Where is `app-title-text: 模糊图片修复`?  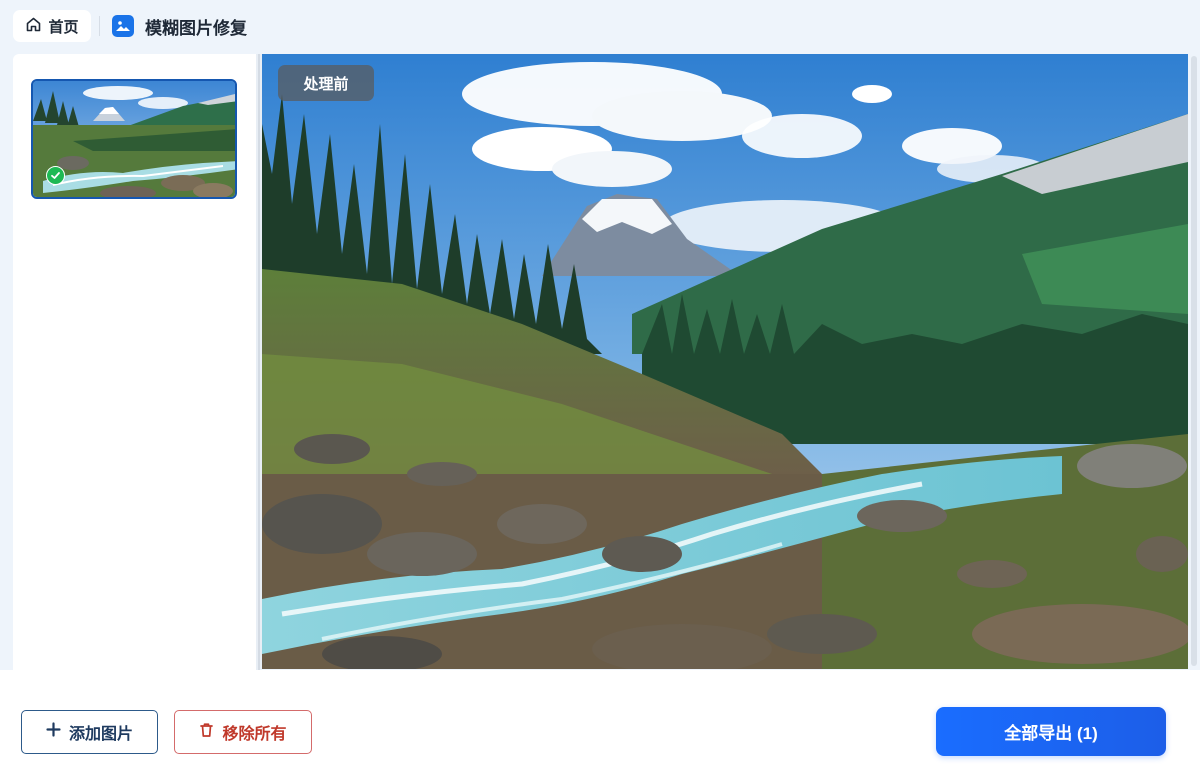 app-title-text: 模糊图片修复 is located at coordinates (196, 28).